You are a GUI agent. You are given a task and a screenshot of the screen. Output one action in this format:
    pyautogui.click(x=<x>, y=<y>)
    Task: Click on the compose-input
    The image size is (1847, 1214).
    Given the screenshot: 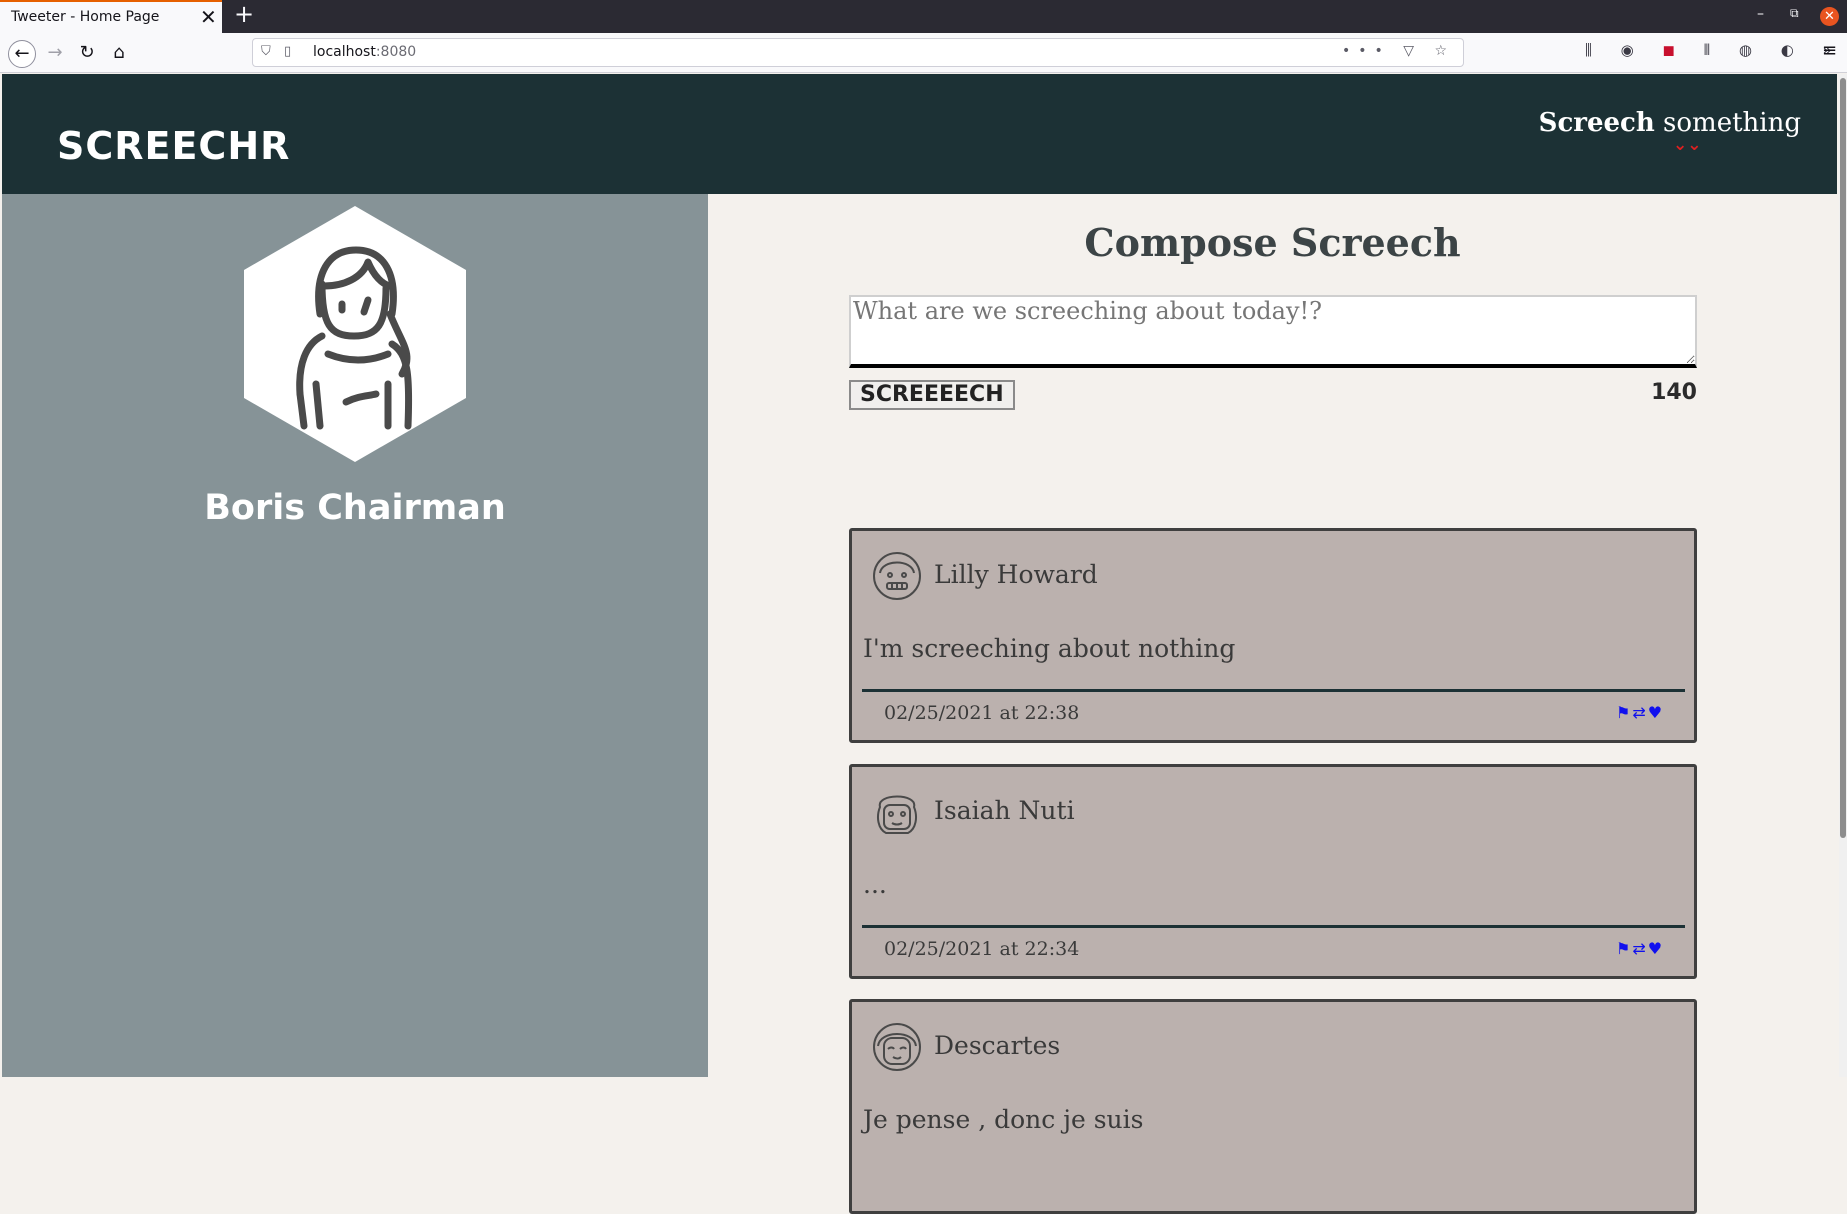 What is the action you would take?
    pyautogui.click(x=1273, y=331)
    